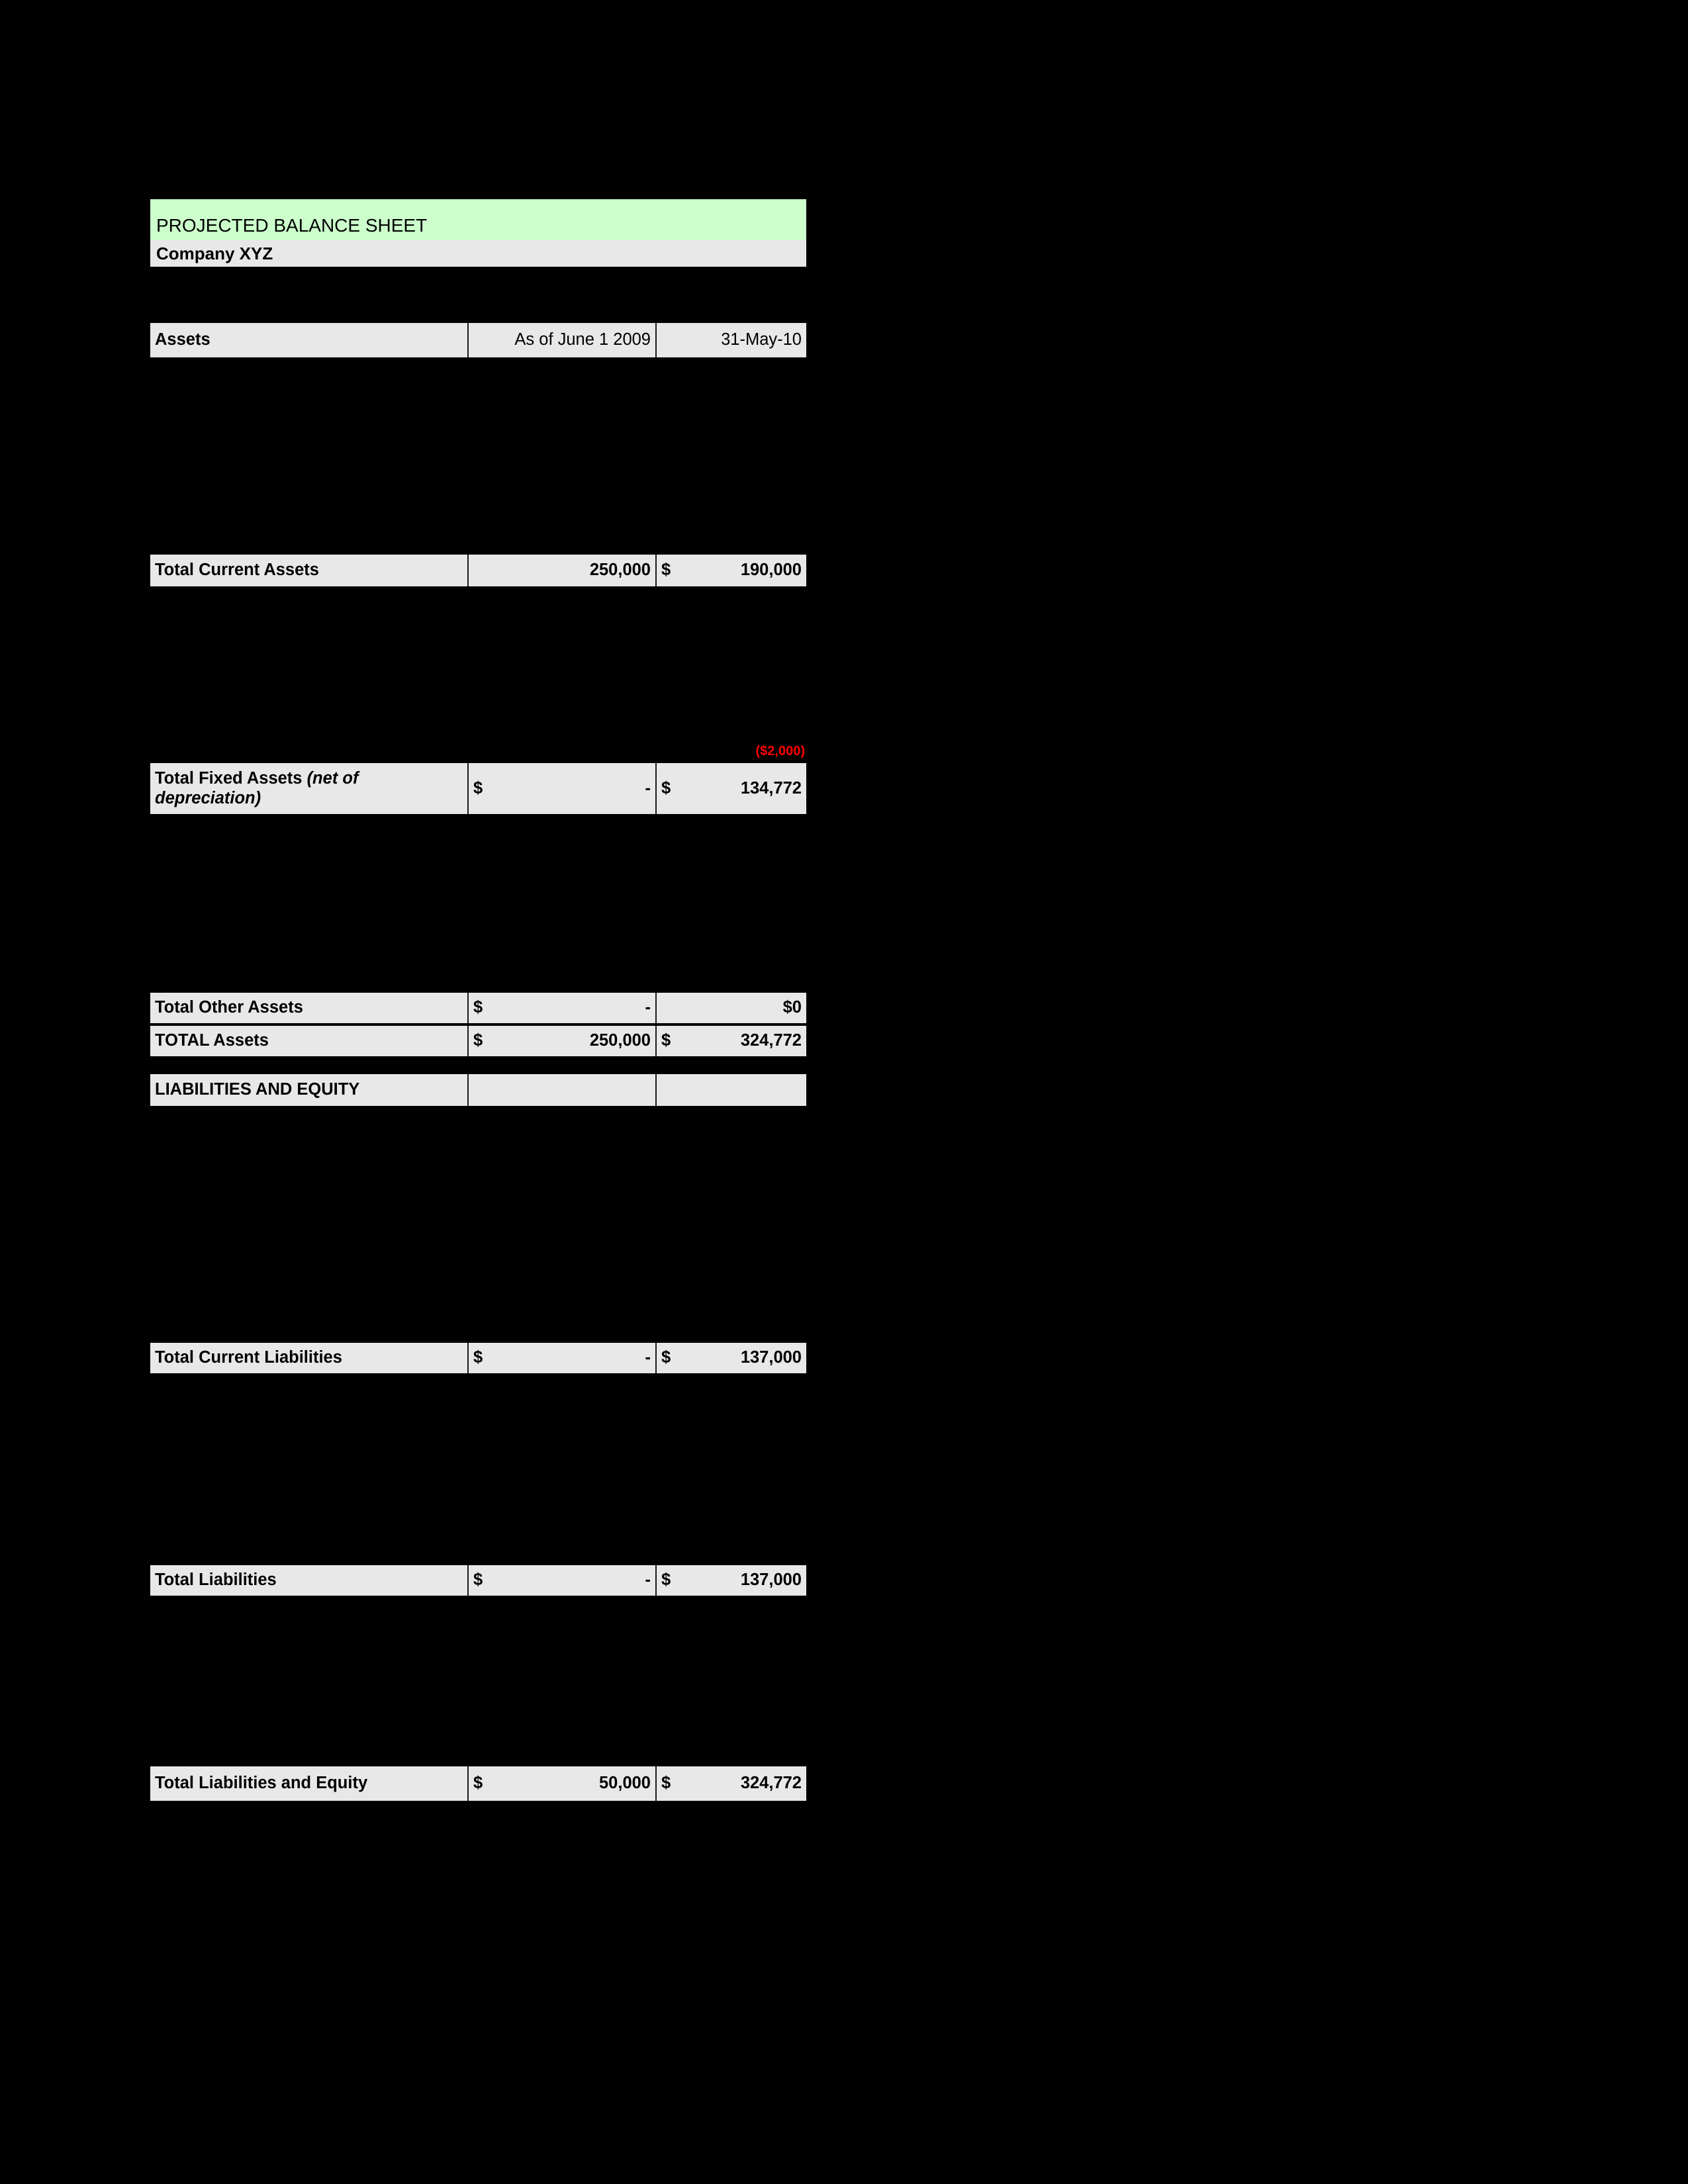 This screenshot has height=2184, width=1688. I want to click on period-1-header: As of June 1 2009, so click(563, 340).